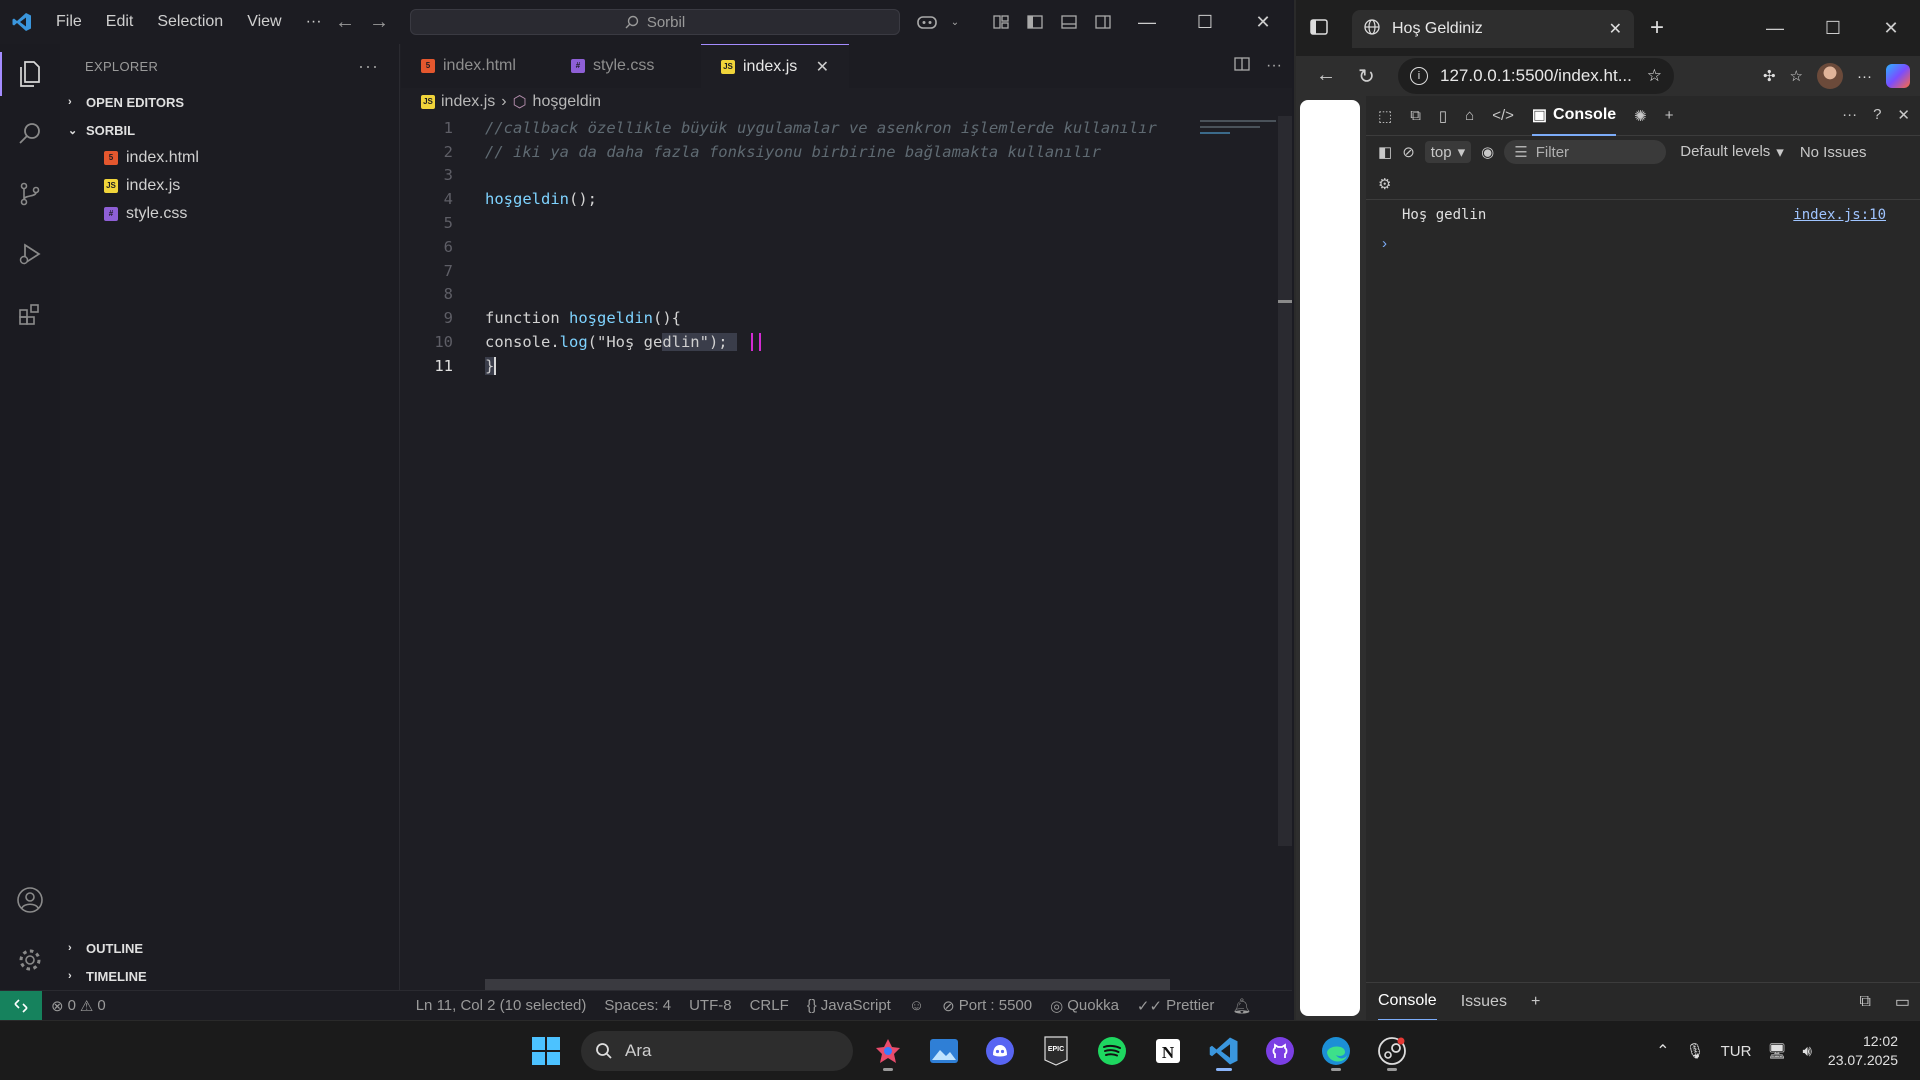 Image resolution: width=1920 pixels, height=1080 pixels. What do you see at coordinates (1643, 243) in the screenshot?
I see `console-prompt: ›` at bounding box center [1643, 243].